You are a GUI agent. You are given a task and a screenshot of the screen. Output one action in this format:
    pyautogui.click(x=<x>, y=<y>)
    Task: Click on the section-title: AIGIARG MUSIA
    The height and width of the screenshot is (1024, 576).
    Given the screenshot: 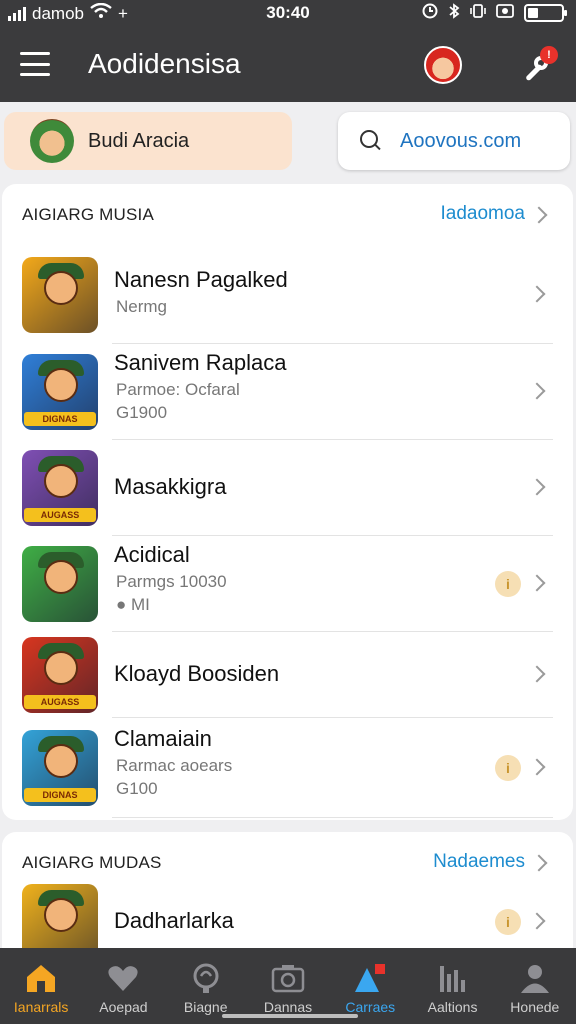 What is the action you would take?
    pyautogui.click(x=88, y=214)
    